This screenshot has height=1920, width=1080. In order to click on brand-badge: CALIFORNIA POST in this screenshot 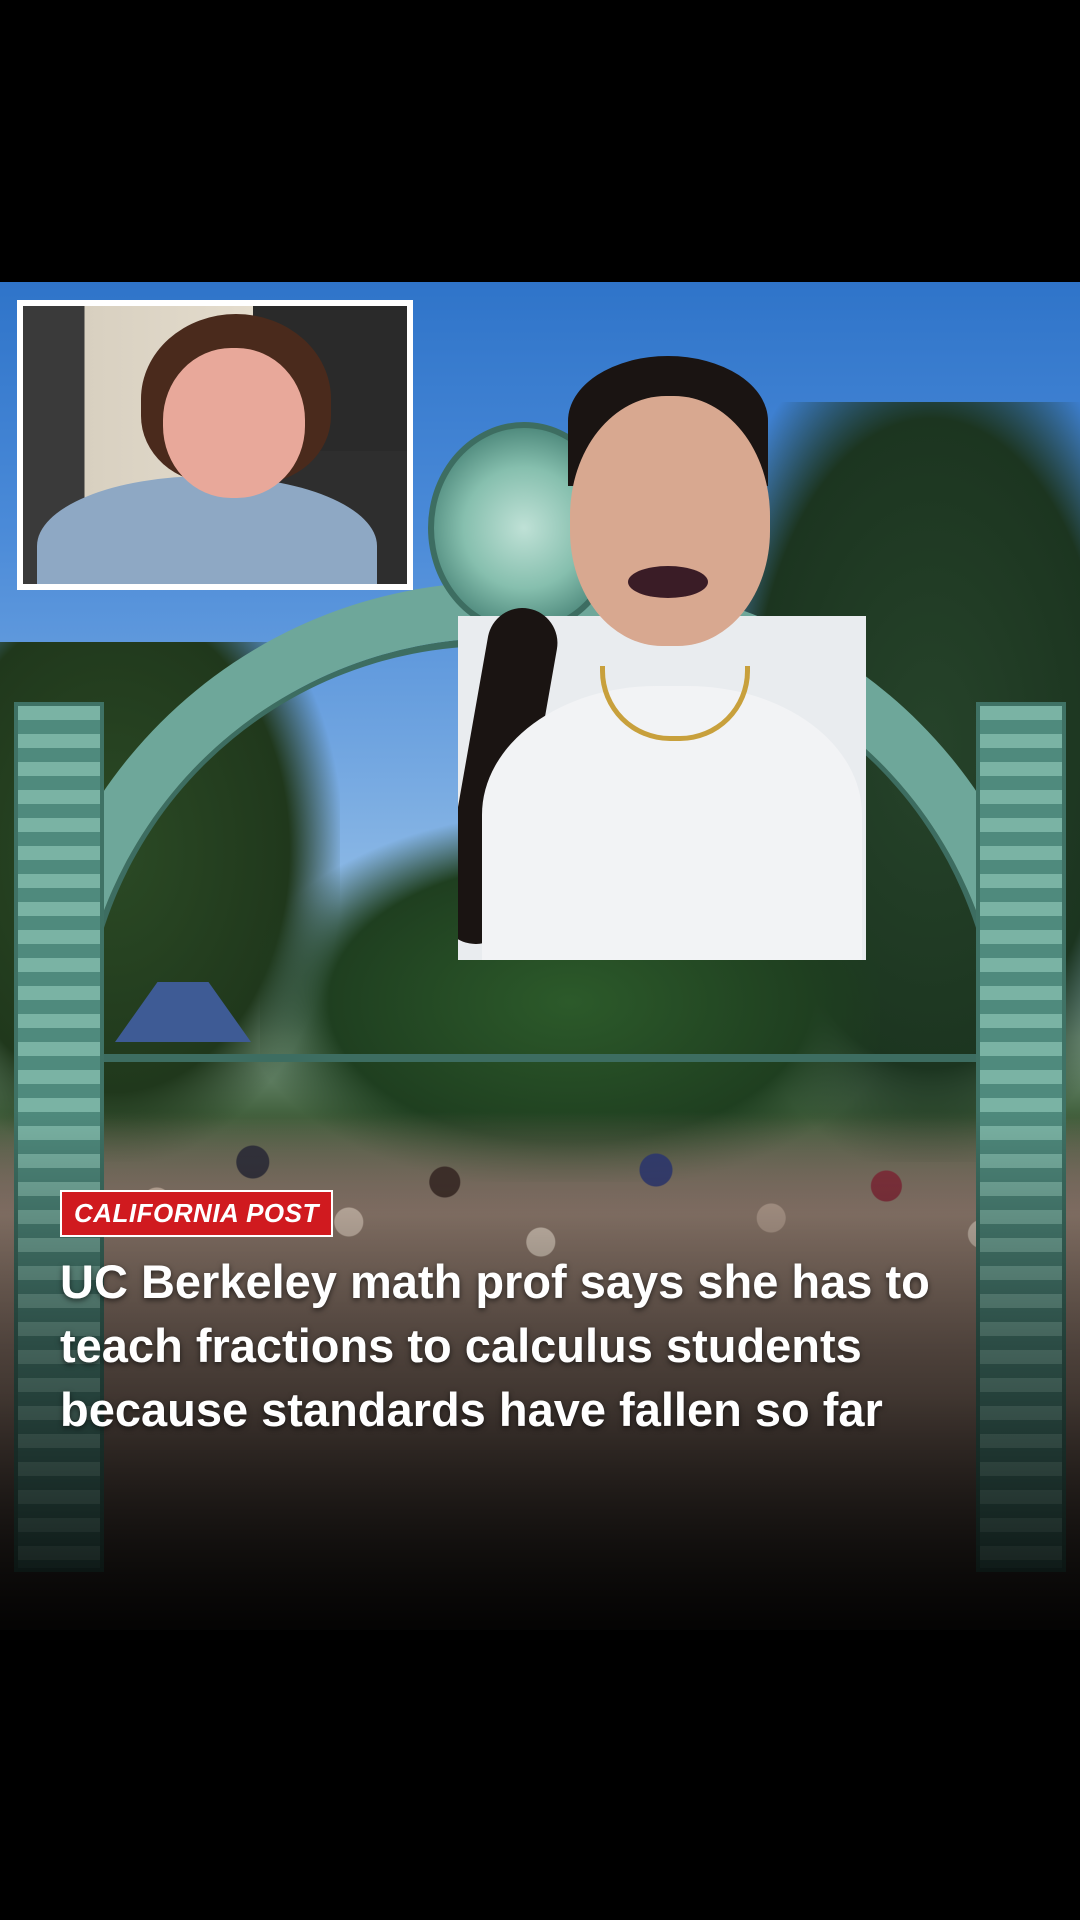, I will do `click(196, 1213)`.